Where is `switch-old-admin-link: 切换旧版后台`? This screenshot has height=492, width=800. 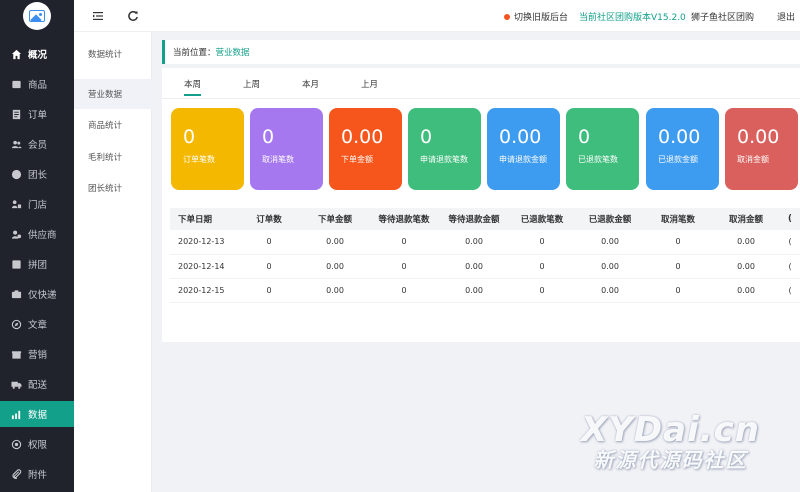 switch-old-admin-link: 切换旧版后台 is located at coordinates (536, 16).